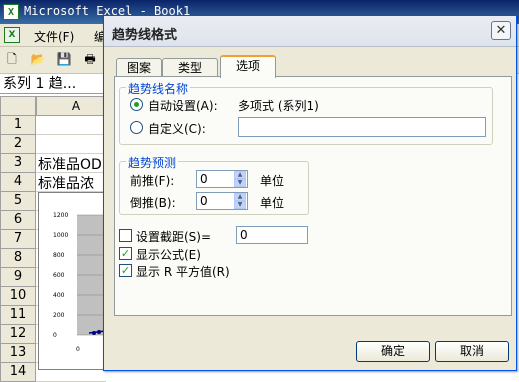 This screenshot has height=382, width=519. I want to click on row-header: 3, so click(18, 163).